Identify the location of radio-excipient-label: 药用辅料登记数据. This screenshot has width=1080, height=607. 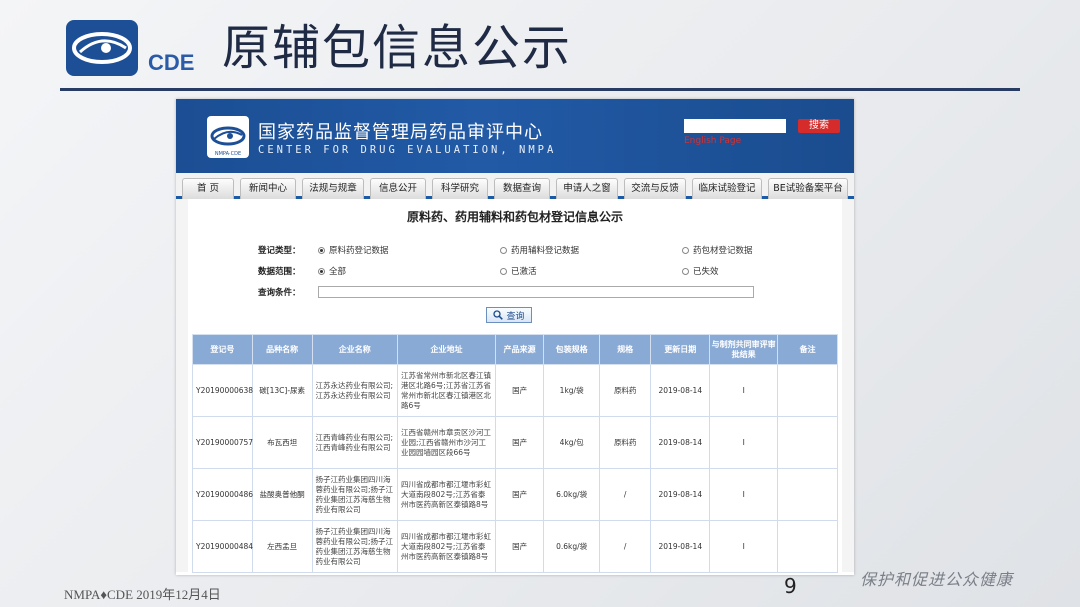
(545, 251).